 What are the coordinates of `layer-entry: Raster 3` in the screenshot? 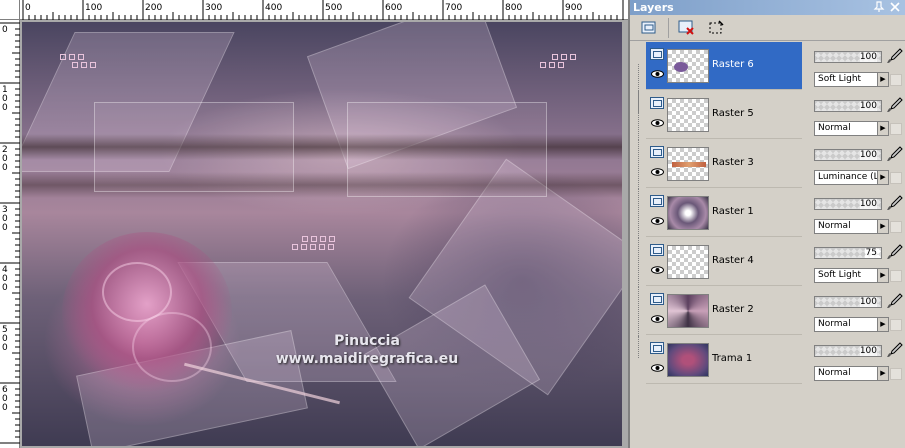 It's located at (724, 164).